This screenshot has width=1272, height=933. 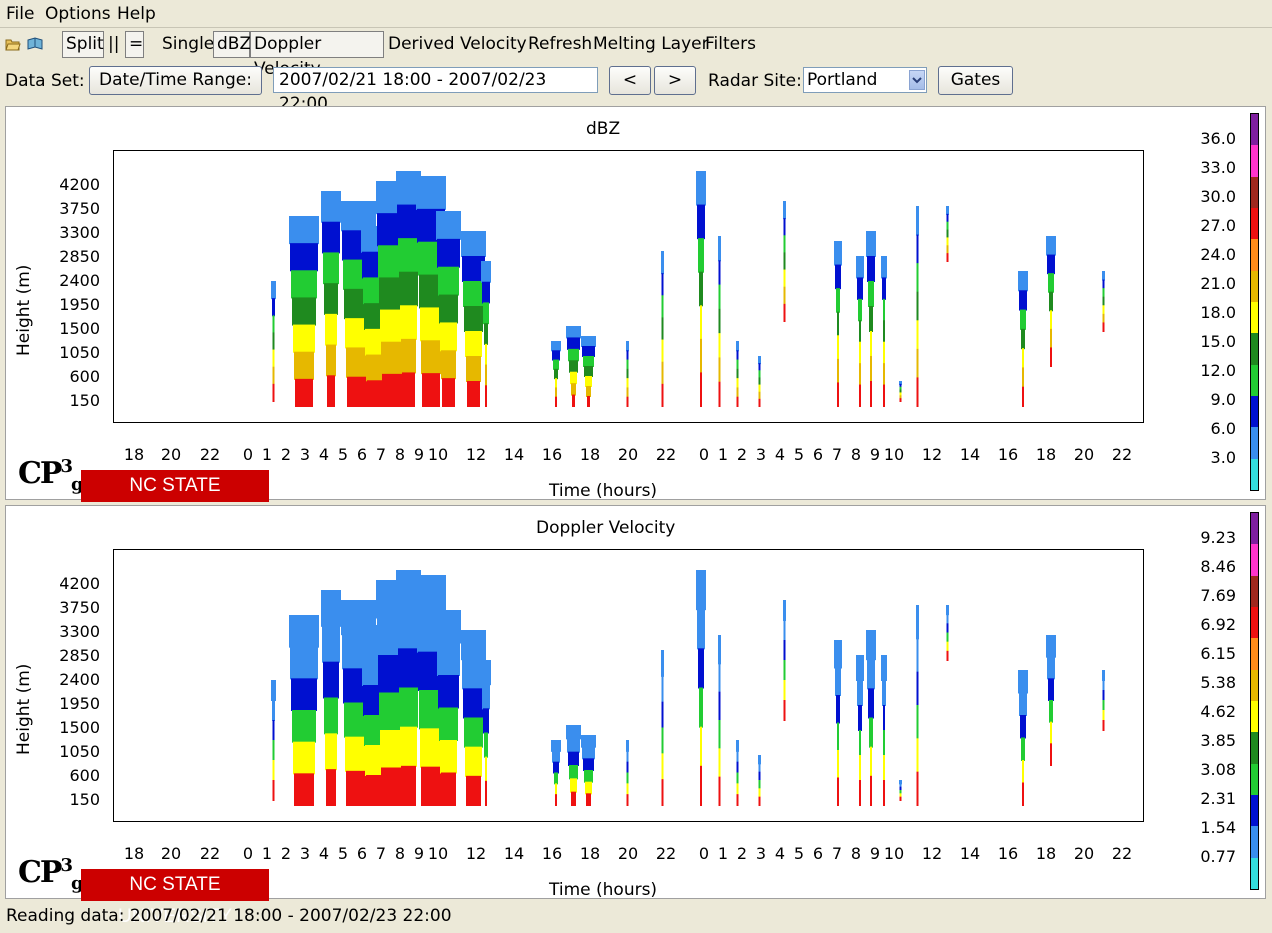 What do you see at coordinates (35, 44) in the screenshot?
I see `open-book-icon` at bounding box center [35, 44].